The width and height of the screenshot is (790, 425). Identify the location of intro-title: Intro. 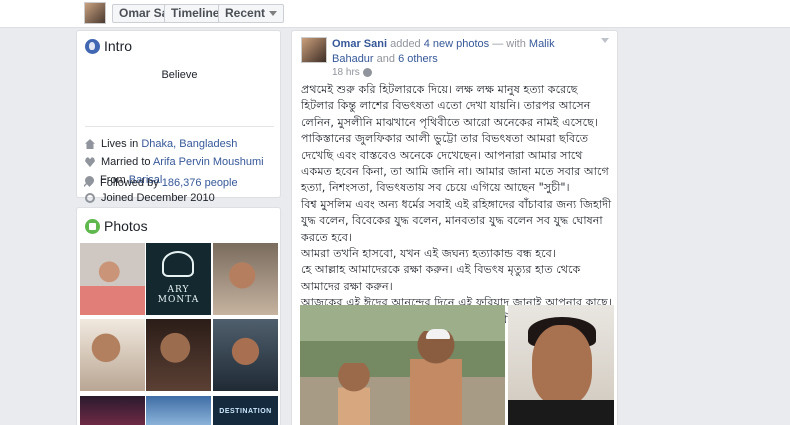
(118, 46).